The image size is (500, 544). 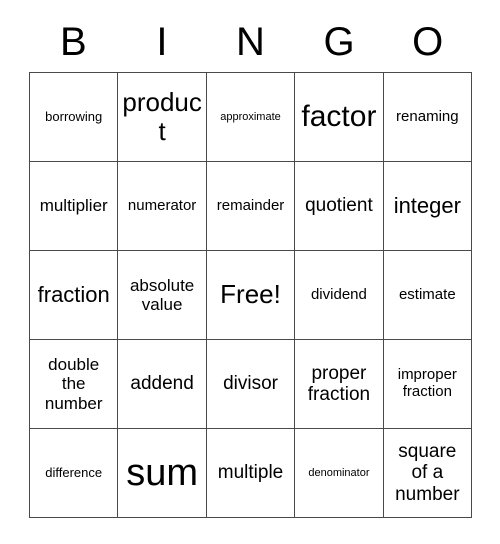 I want to click on bingo-cell-label: difference, so click(x=74, y=472).